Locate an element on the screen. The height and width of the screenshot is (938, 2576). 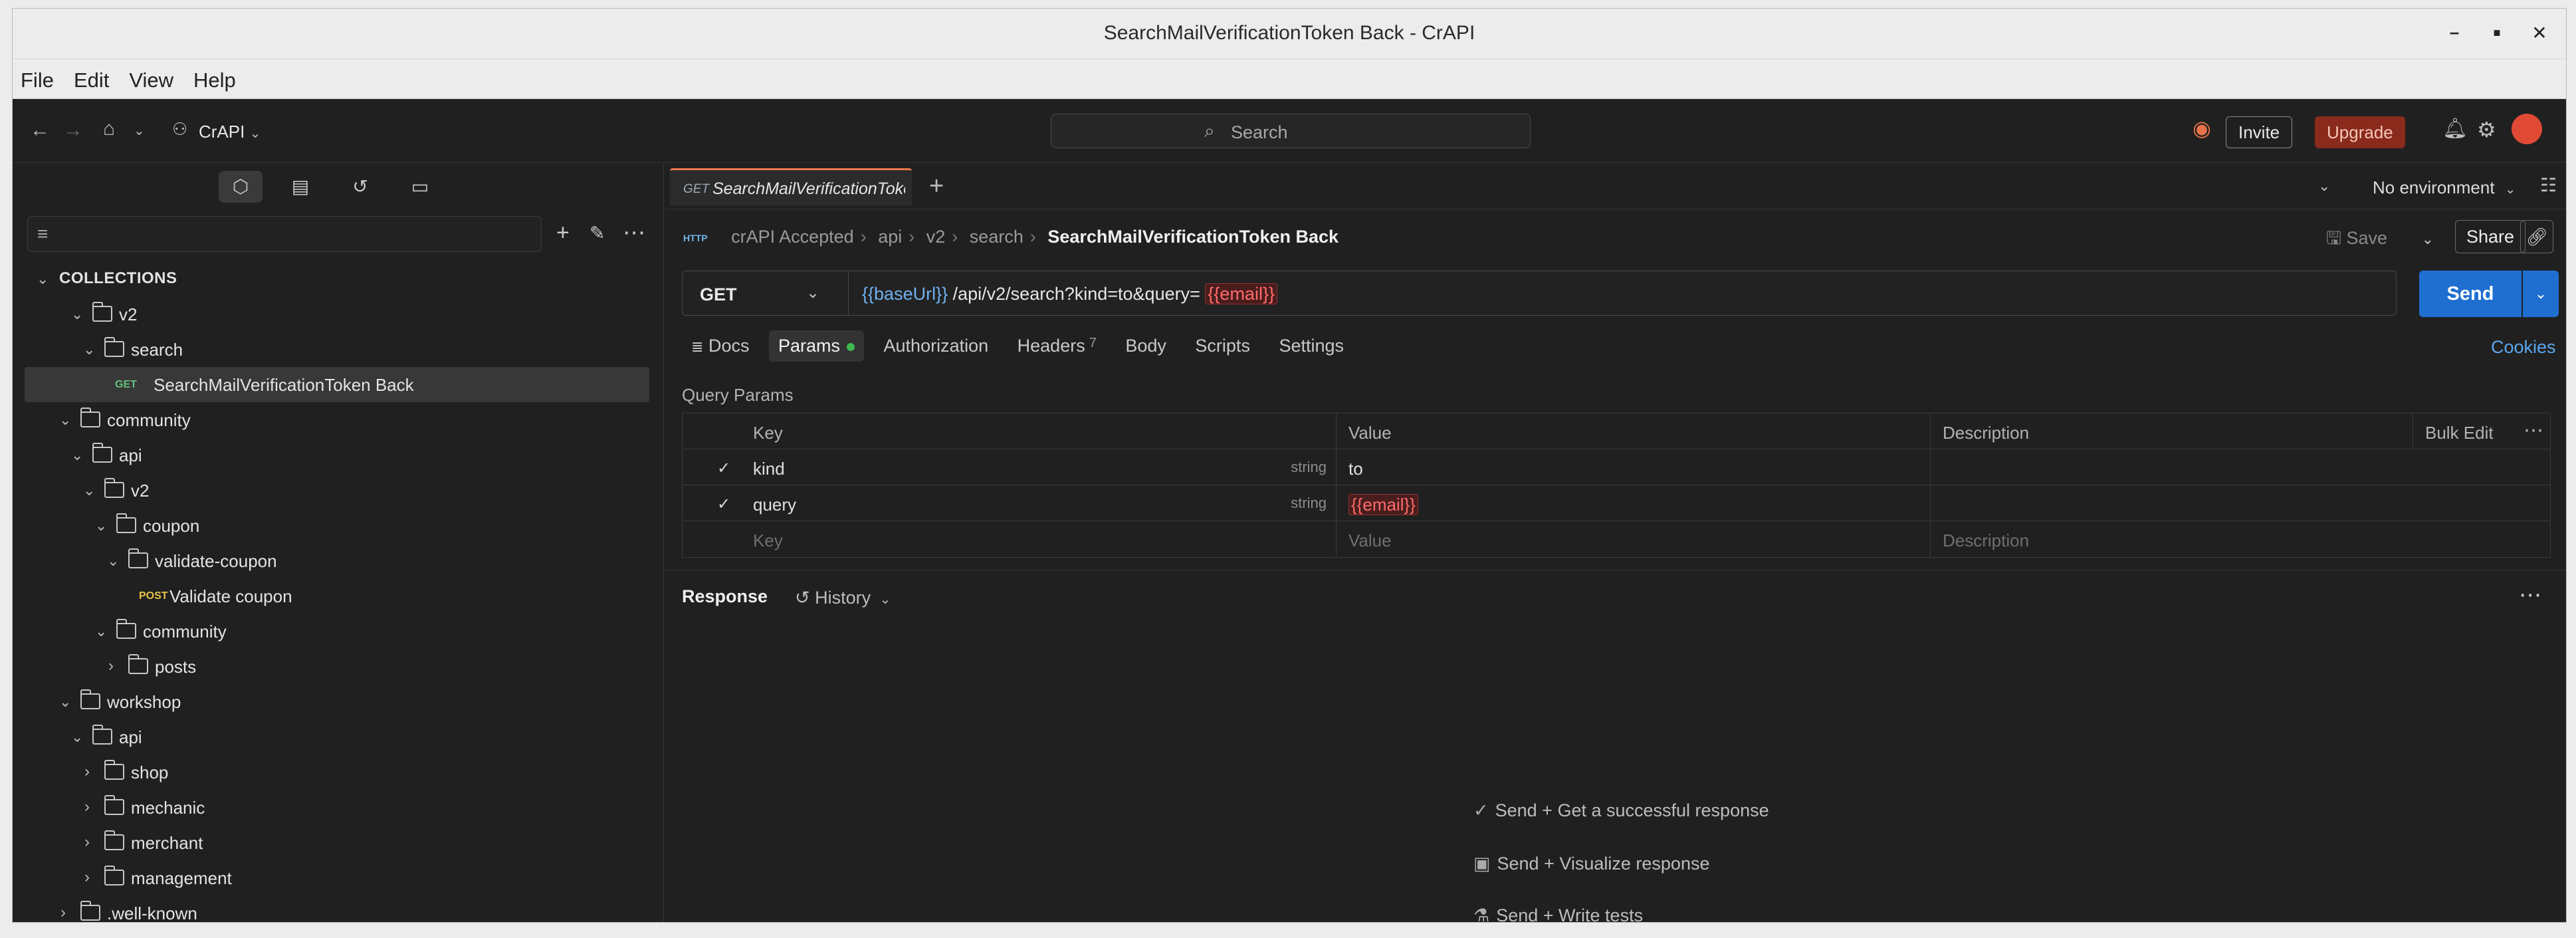
tab-settings: Settings is located at coordinates (1311, 346).